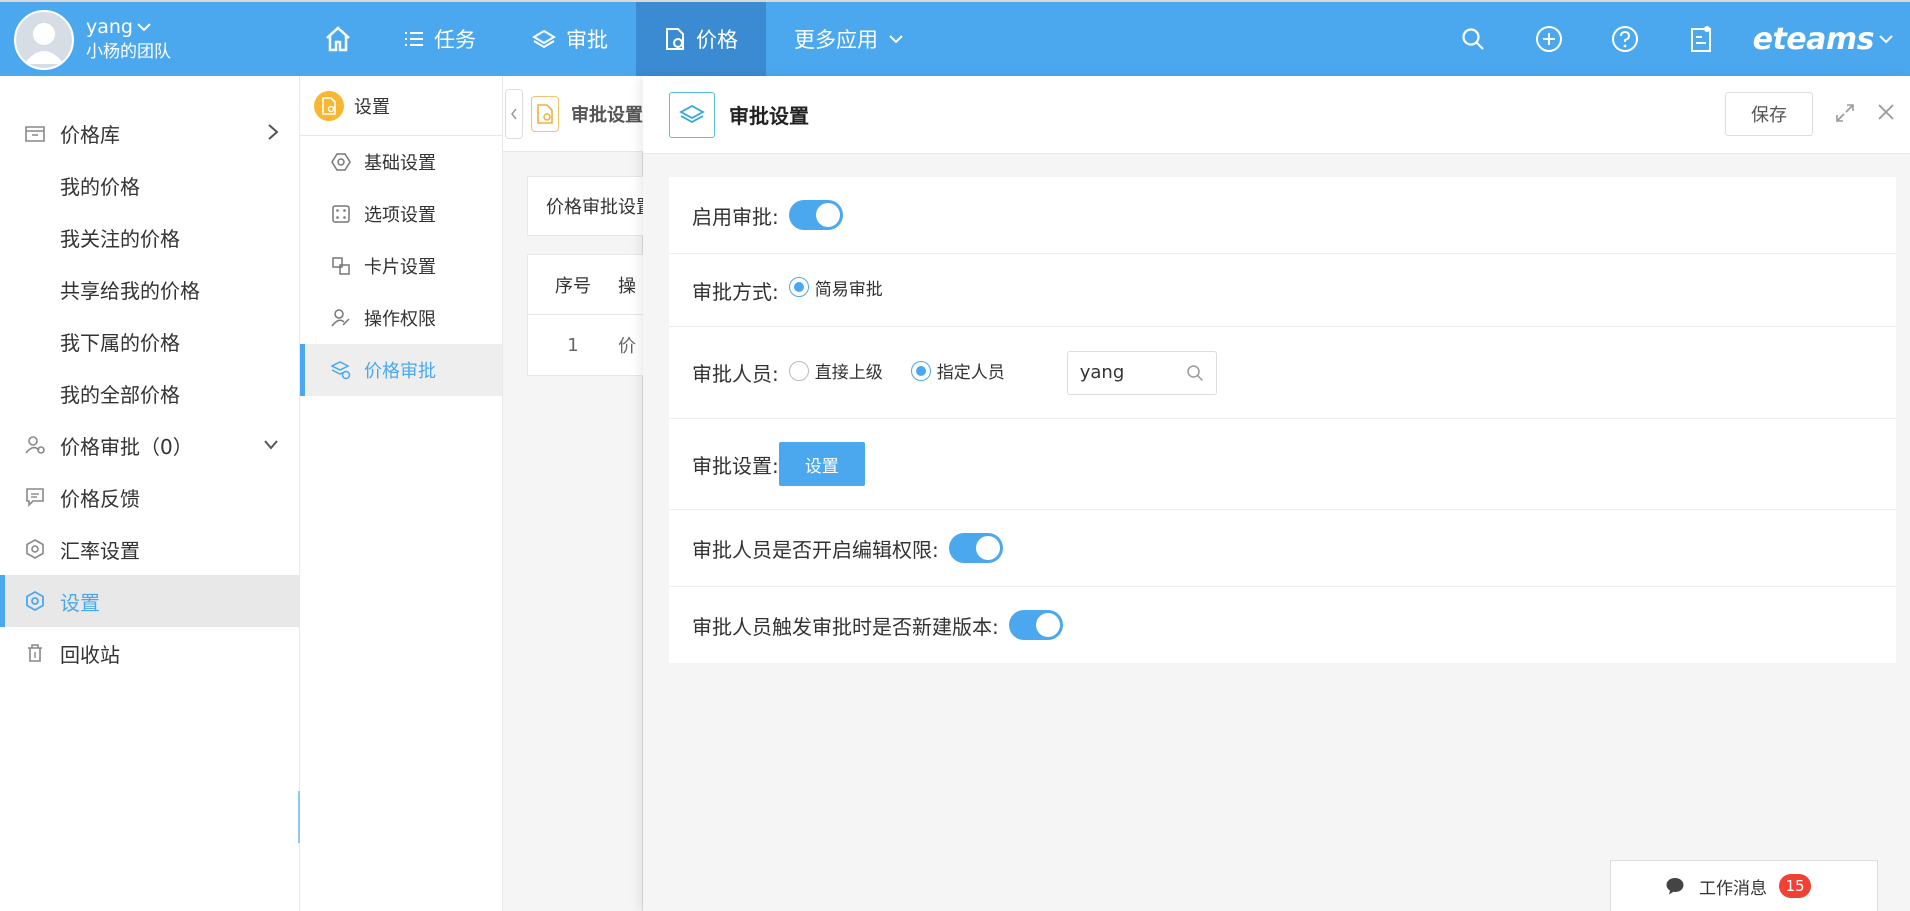 This screenshot has height=911, width=1910. Describe the element at coordinates (149, 601) in the screenshot. I see `sidebar-item-settings: 设置` at that location.